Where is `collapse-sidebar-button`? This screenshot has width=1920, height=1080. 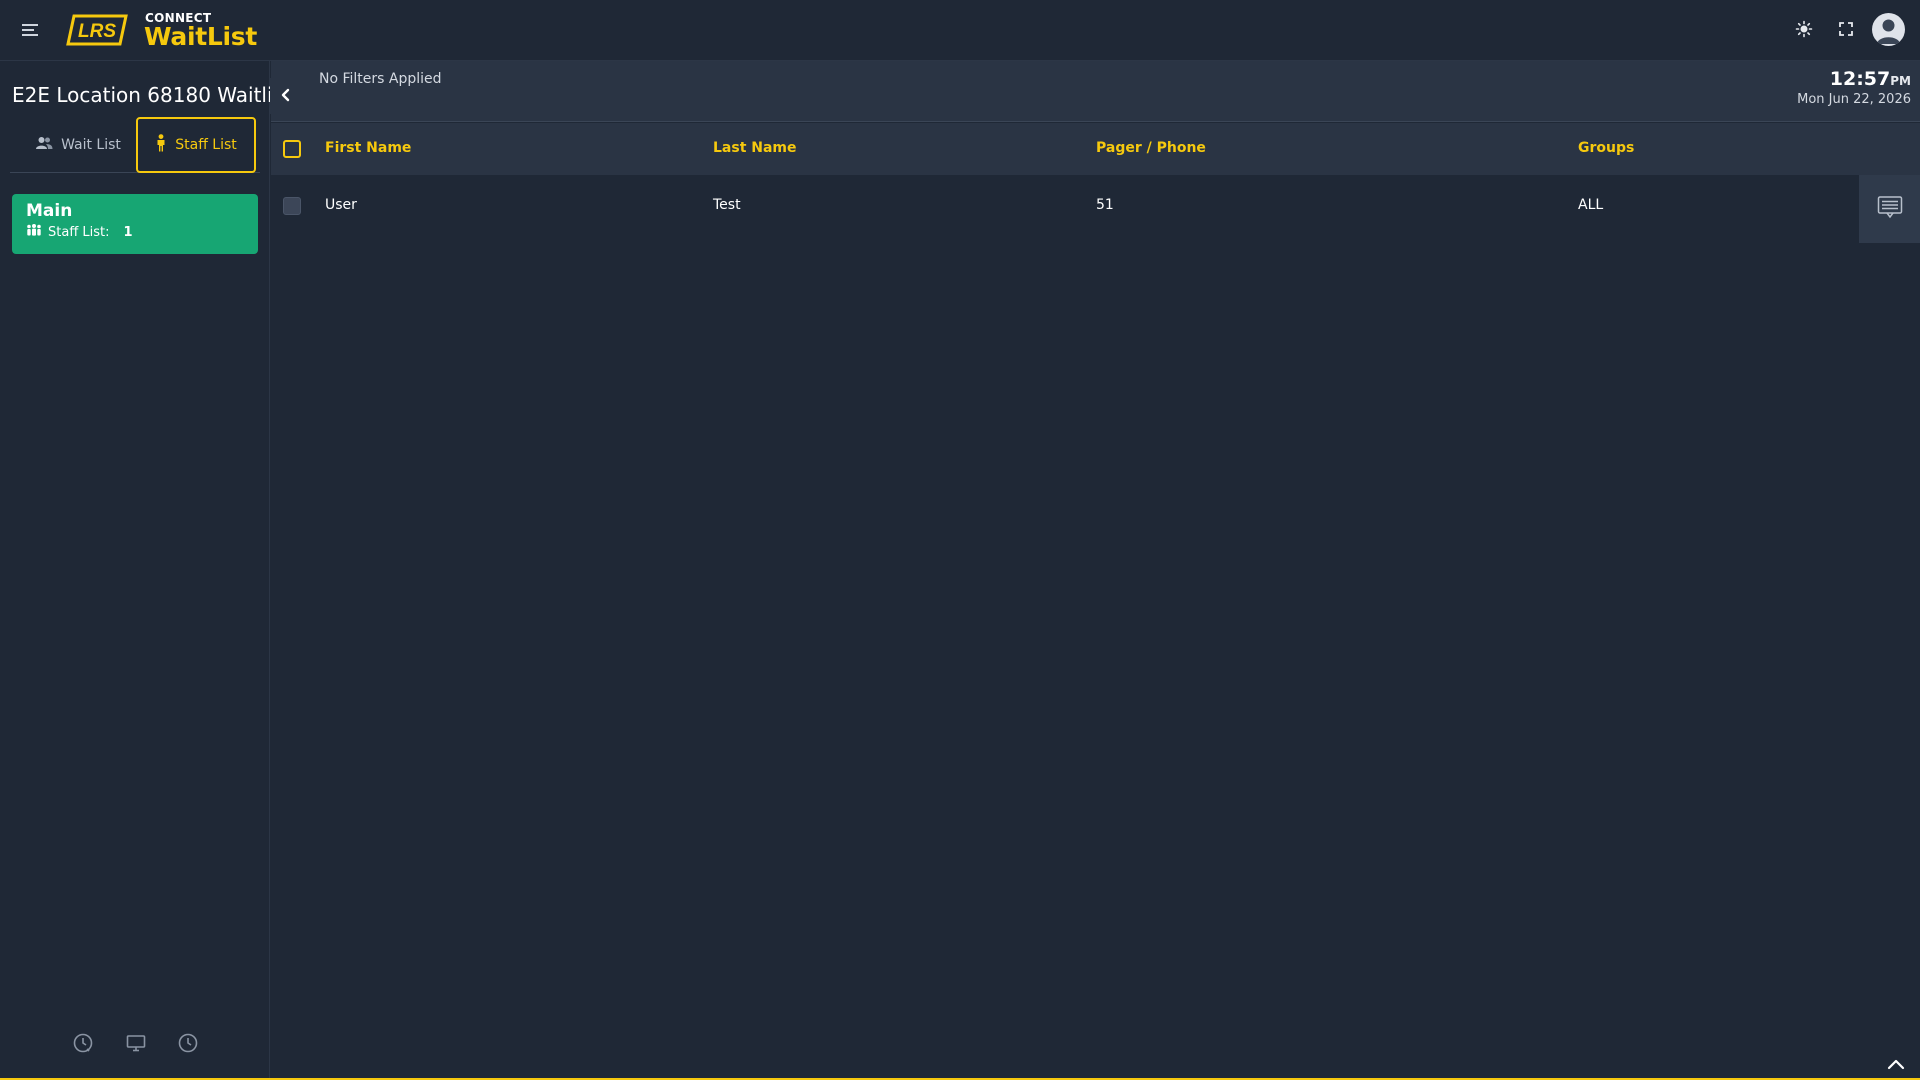 collapse-sidebar-button is located at coordinates (286, 96).